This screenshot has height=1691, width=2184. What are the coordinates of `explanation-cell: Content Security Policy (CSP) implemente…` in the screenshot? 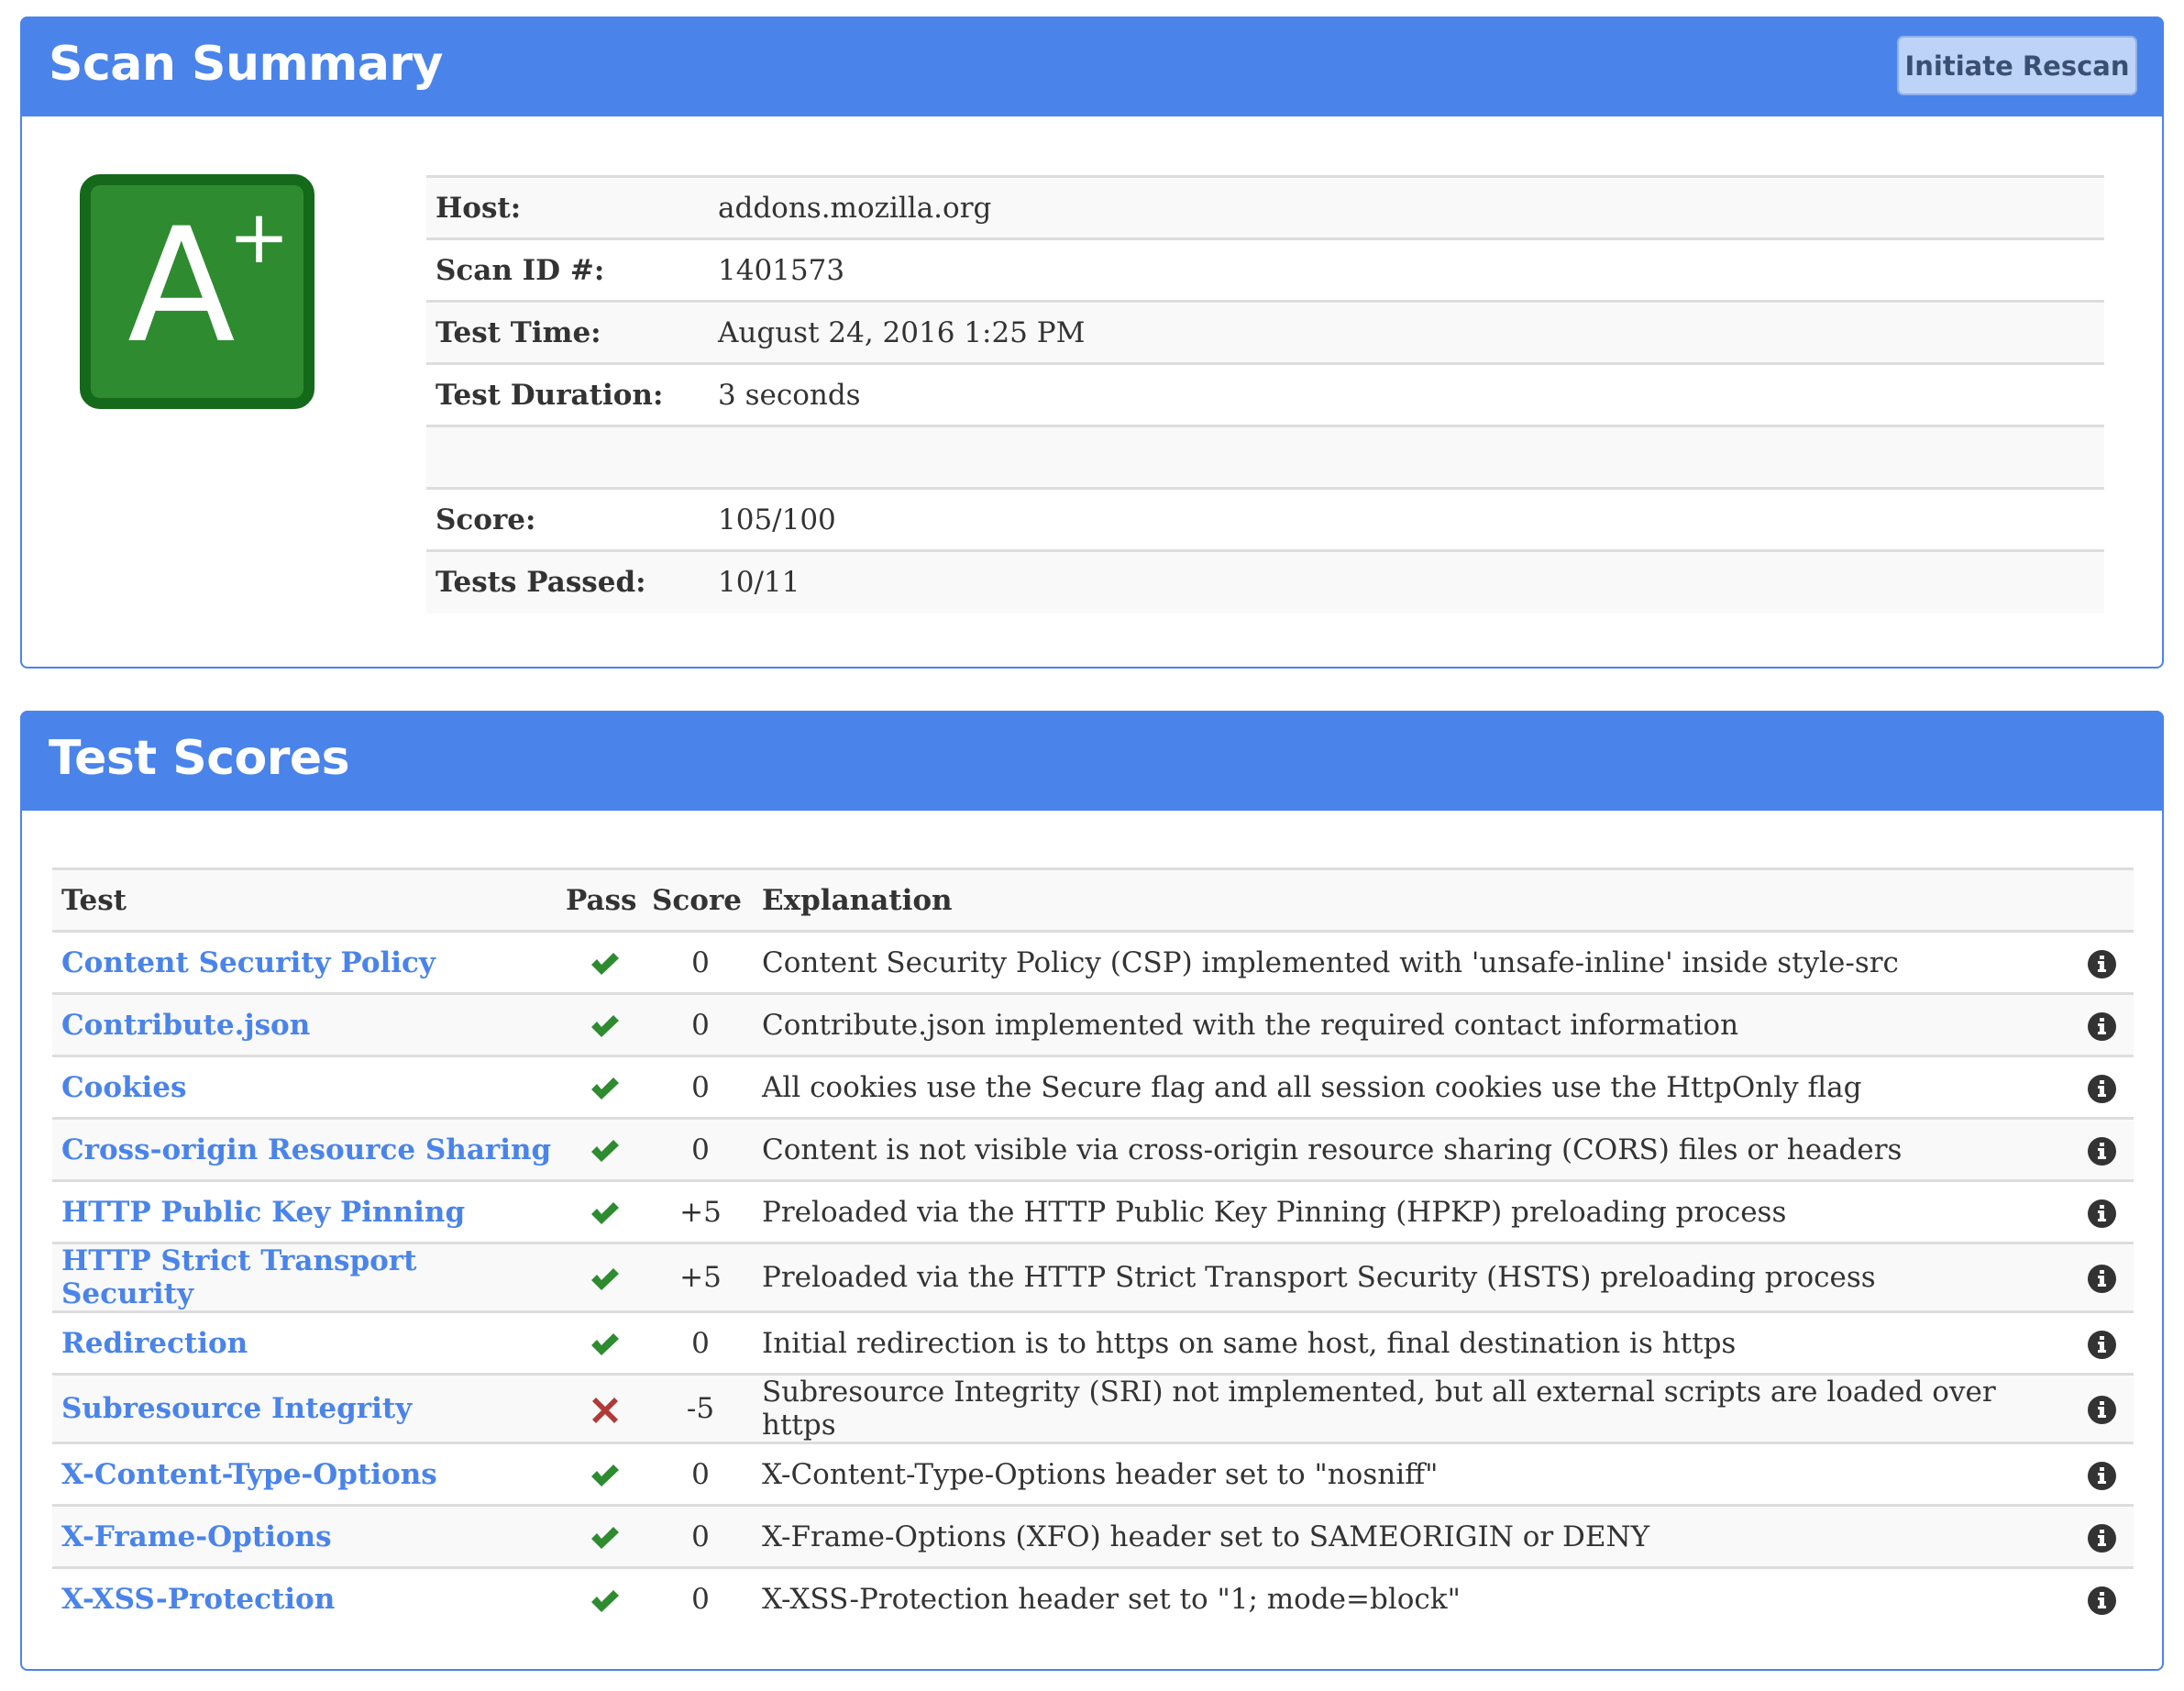 It's located at (1411, 962).